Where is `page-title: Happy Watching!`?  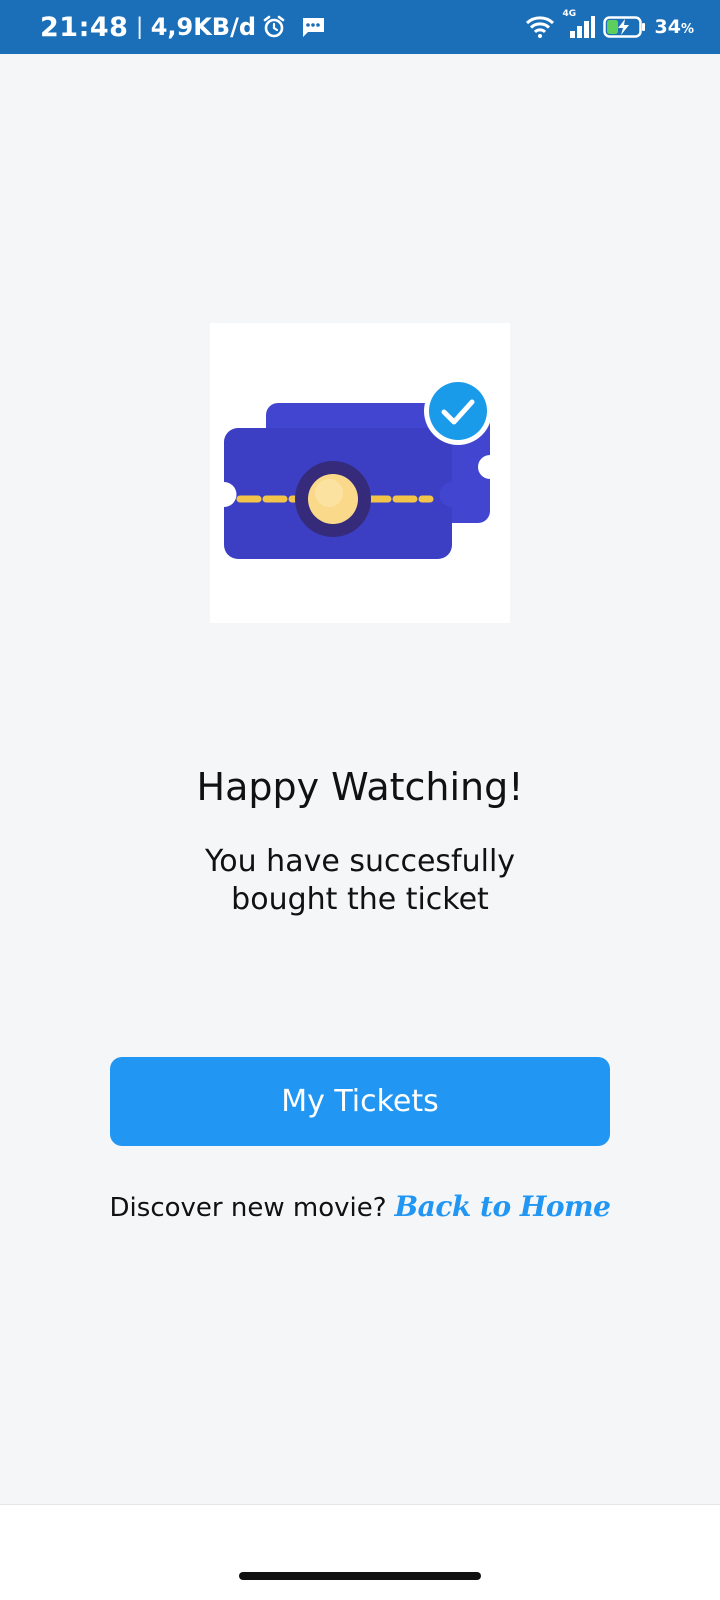 page-title: Happy Watching! is located at coordinates (360, 787).